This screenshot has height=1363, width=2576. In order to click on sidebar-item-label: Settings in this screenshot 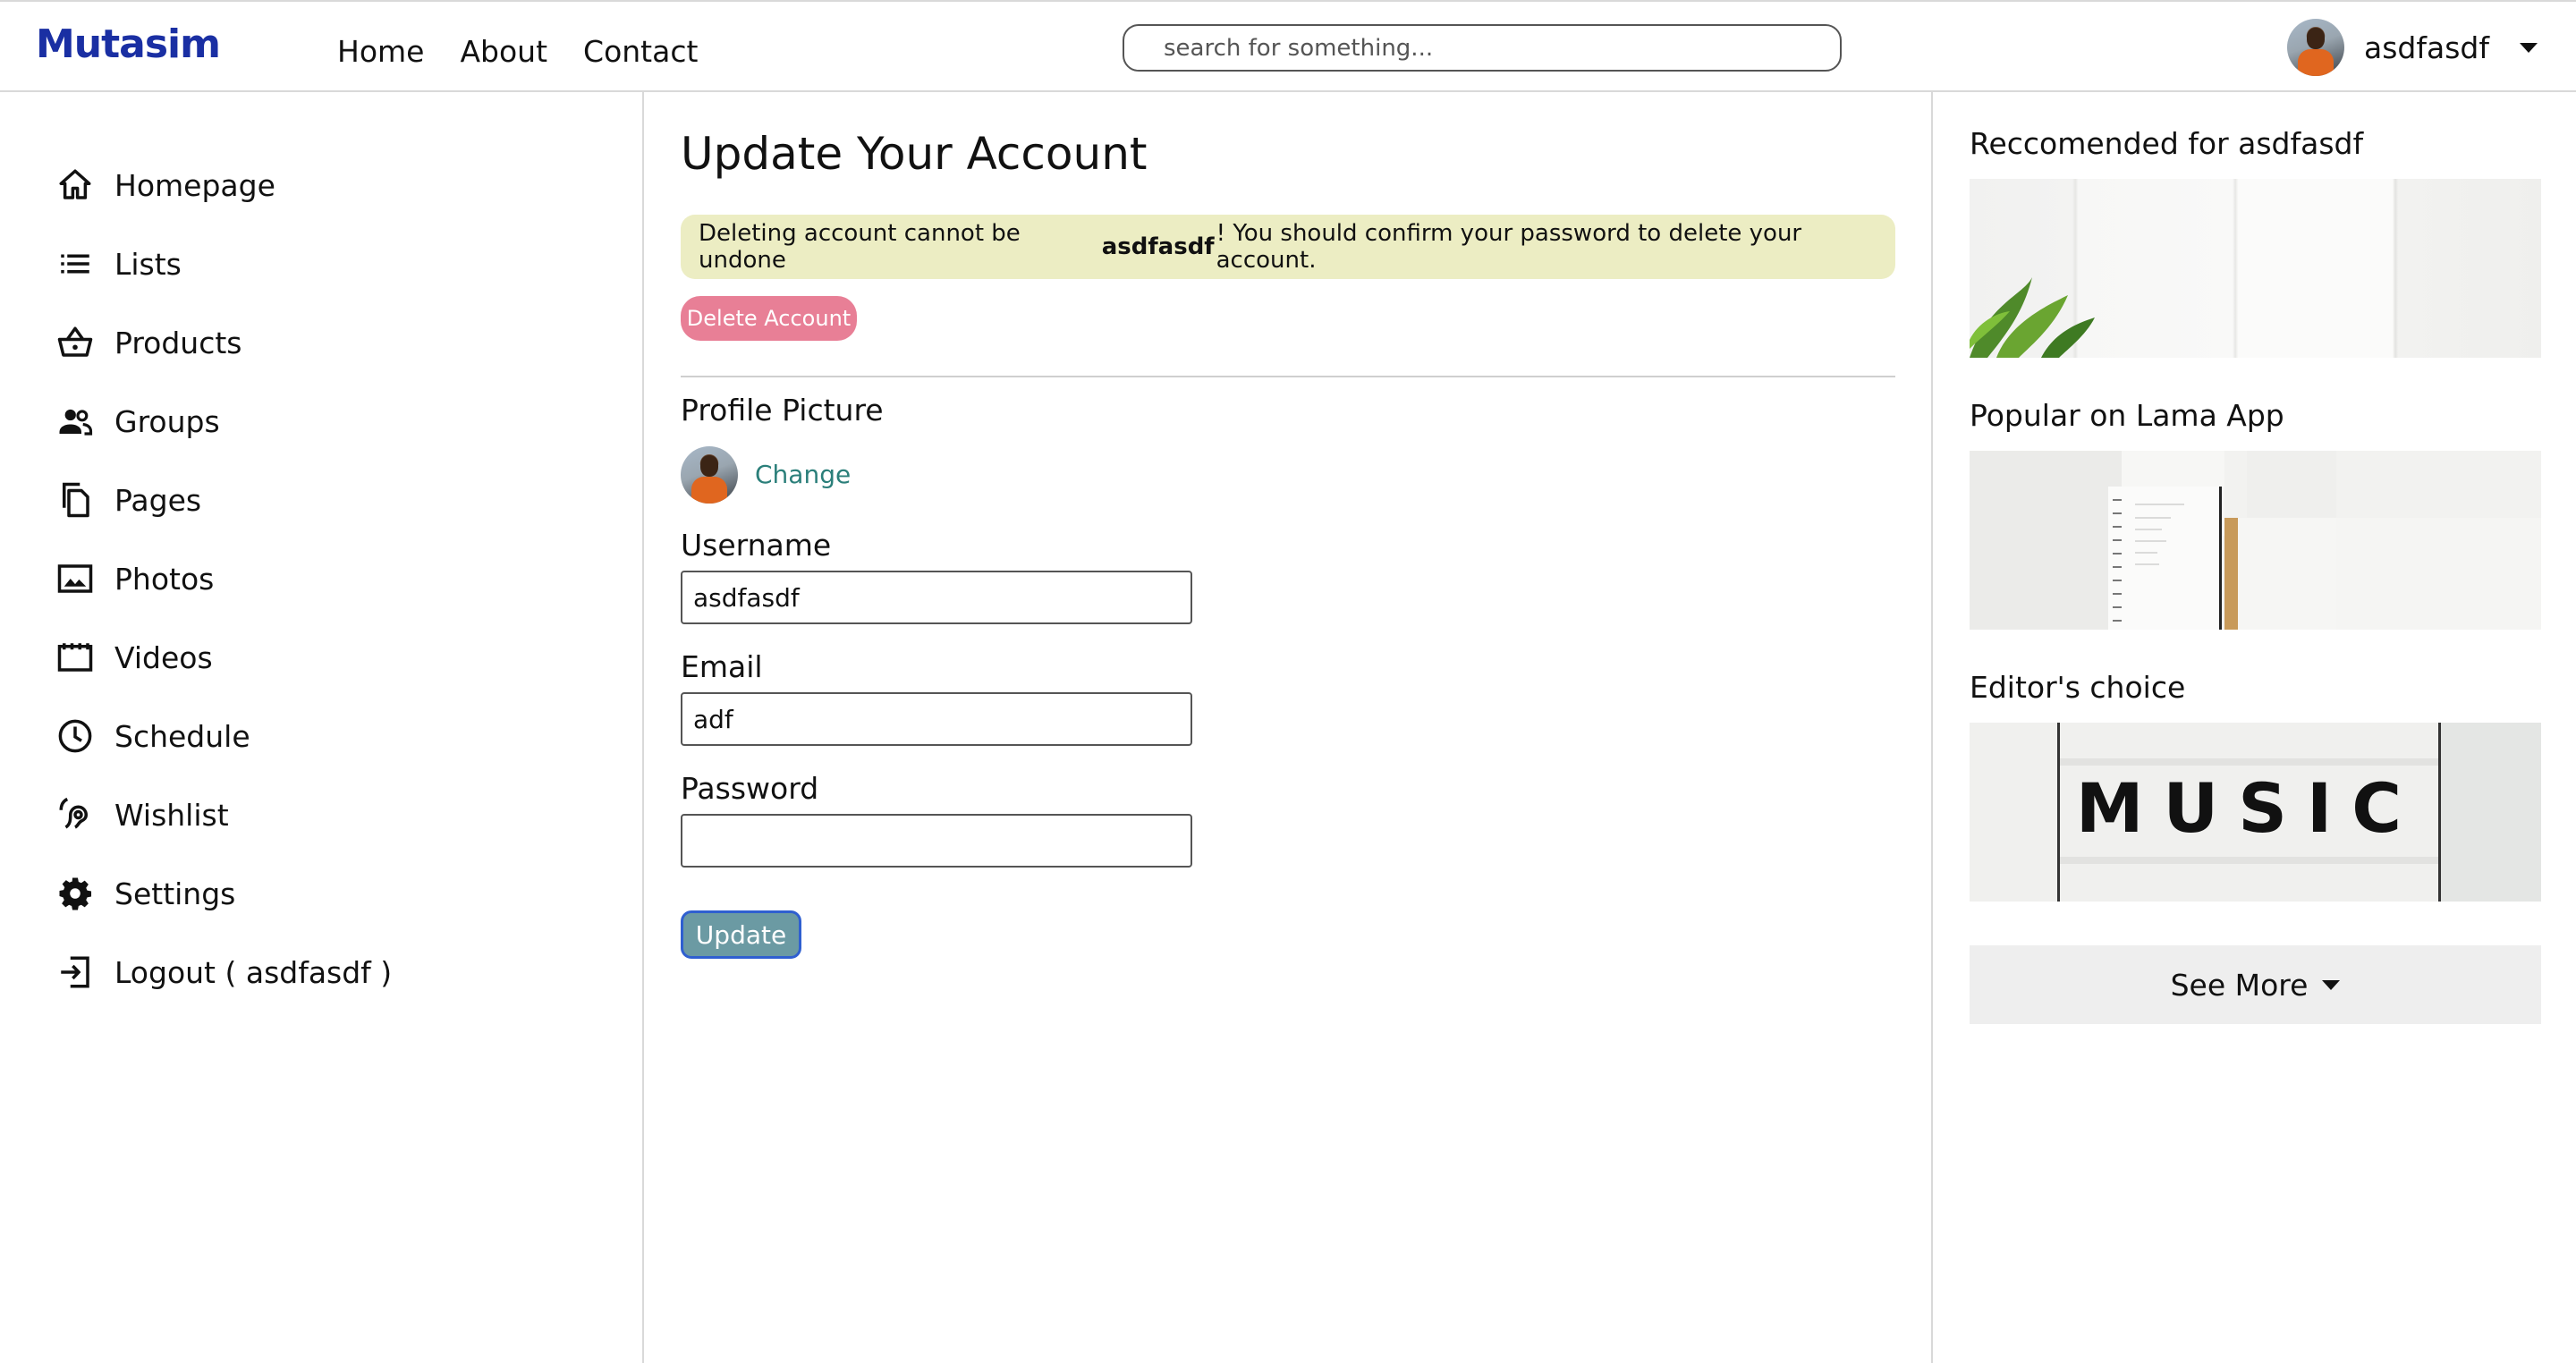, I will do `click(175, 893)`.